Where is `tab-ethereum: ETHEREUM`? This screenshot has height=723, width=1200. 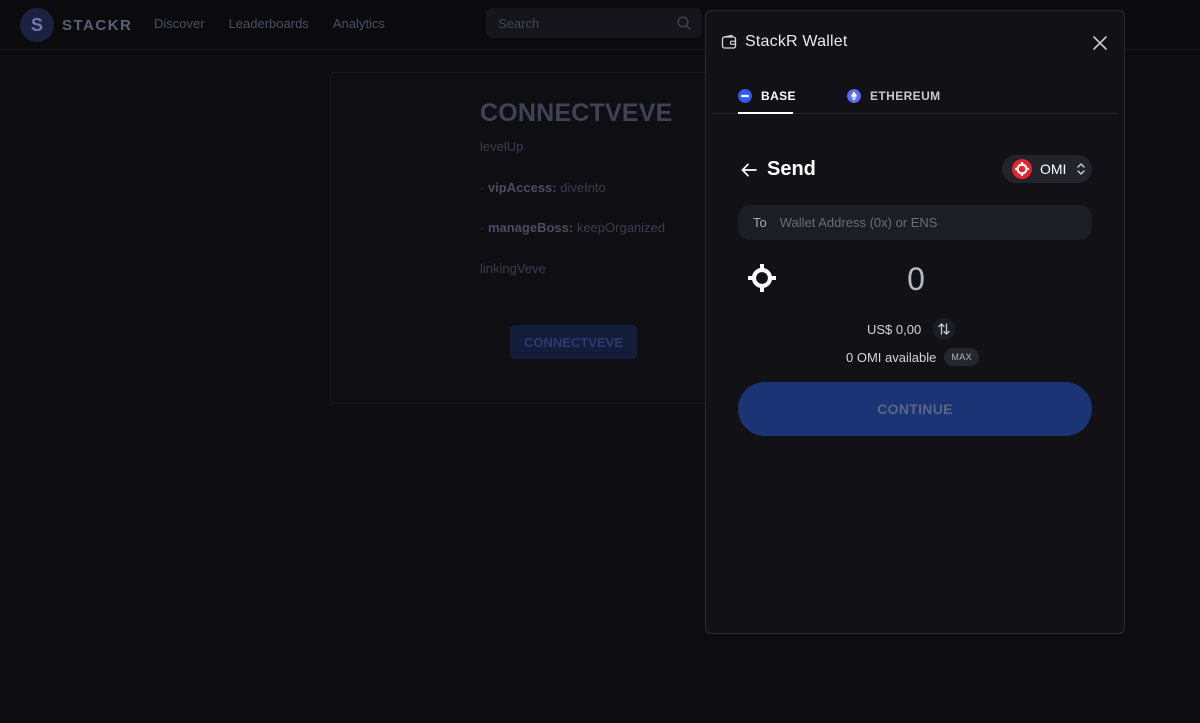
tab-ethereum: ETHEREUM is located at coordinates (894, 96).